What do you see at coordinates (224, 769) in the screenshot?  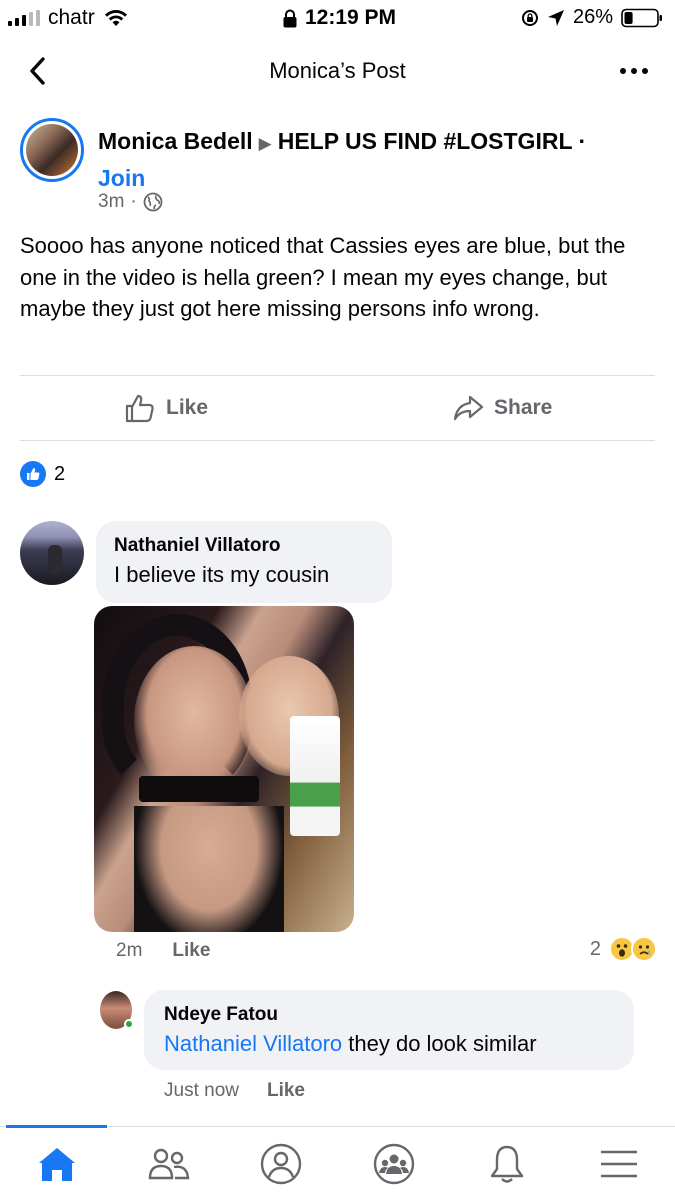 I see `comment-photo` at bounding box center [224, 769].